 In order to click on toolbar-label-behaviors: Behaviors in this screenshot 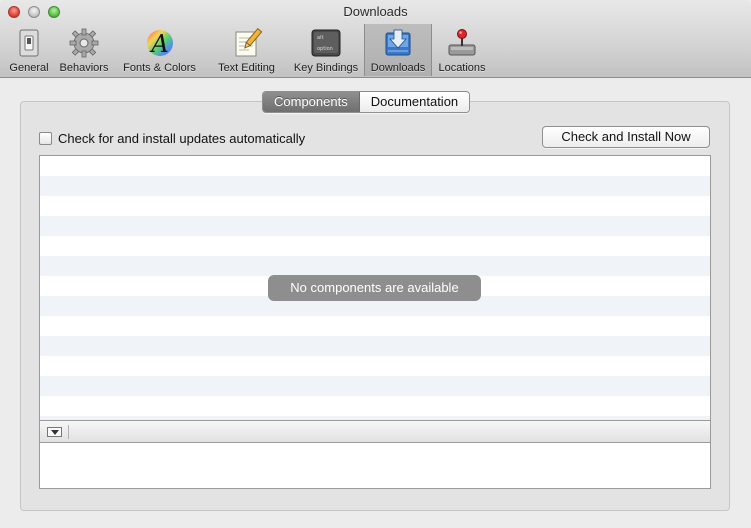, I will do `click(84, 68)`.